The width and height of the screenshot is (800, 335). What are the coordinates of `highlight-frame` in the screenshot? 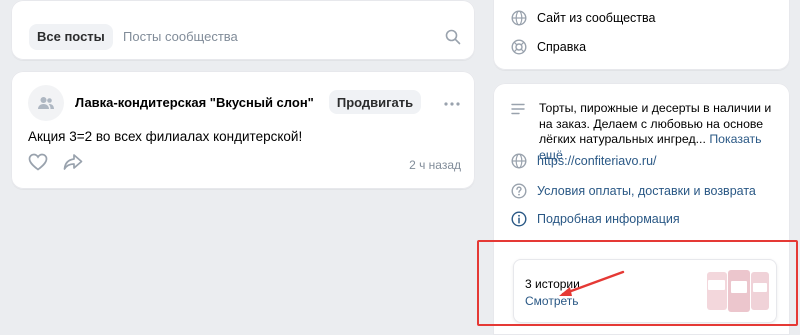 It's located at (637, 283).